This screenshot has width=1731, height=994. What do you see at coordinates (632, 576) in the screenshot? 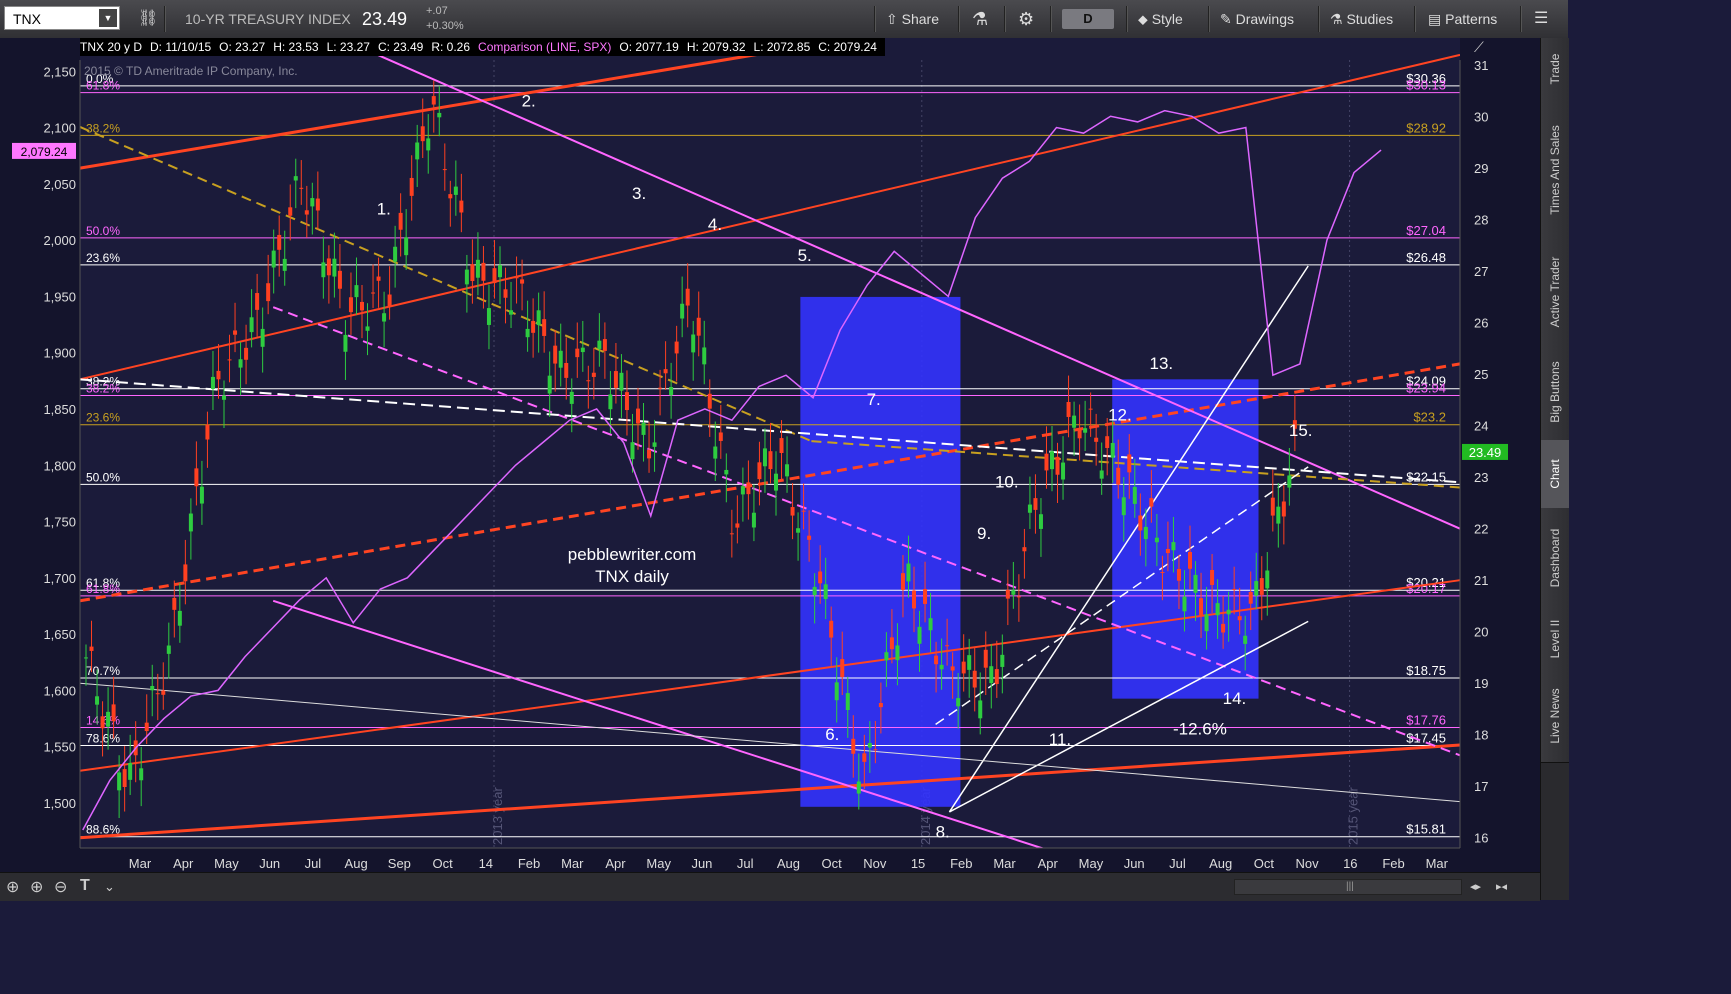
I see `watermark-text: TNX daily` at bounding box center [632, 576].